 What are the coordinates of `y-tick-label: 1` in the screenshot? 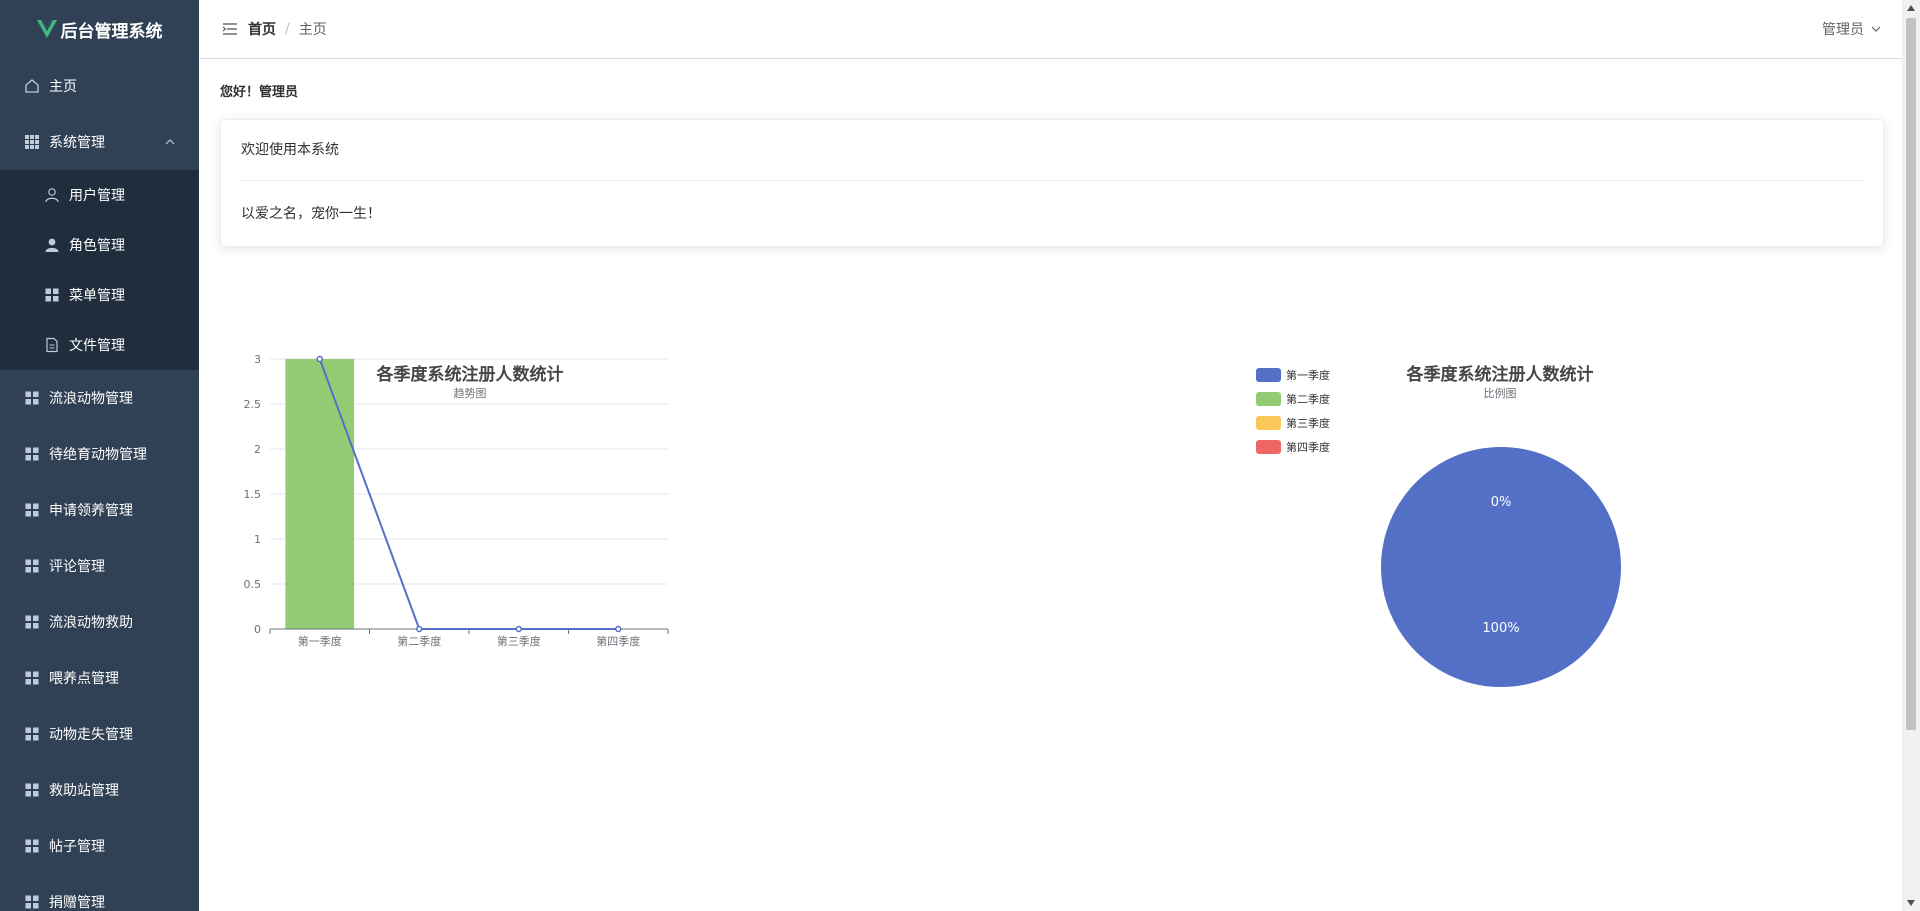 It's located at (257, 539).